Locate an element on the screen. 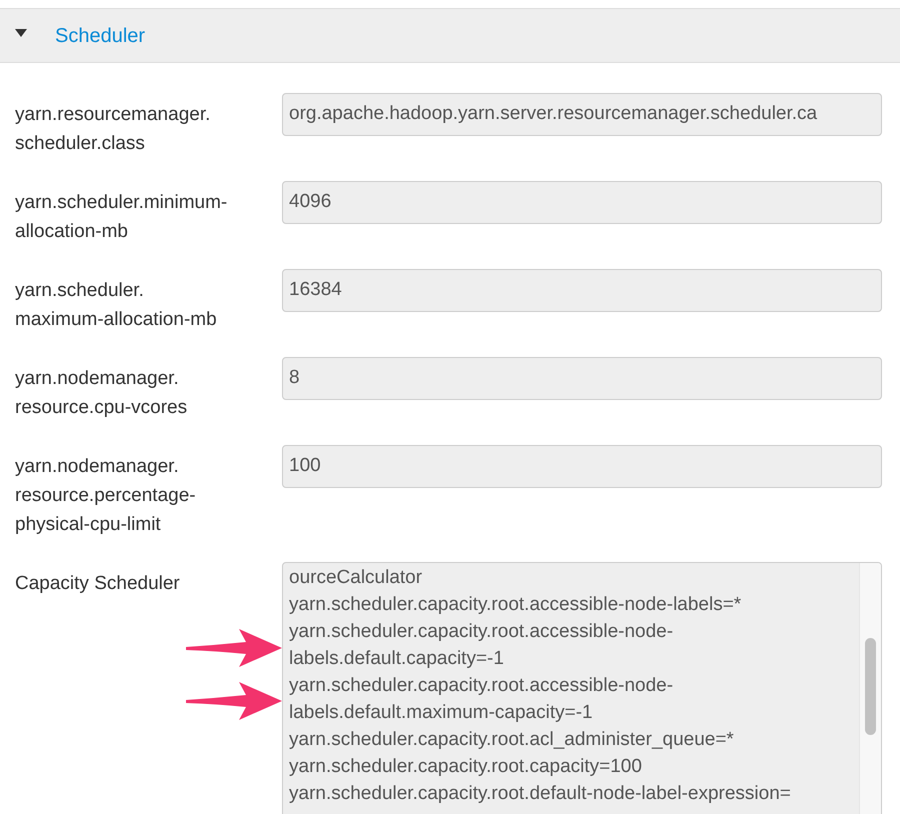 The height and width of the screenshot is (814, 900). config-line: ourceCalculator is located at coordinates (355, 578).